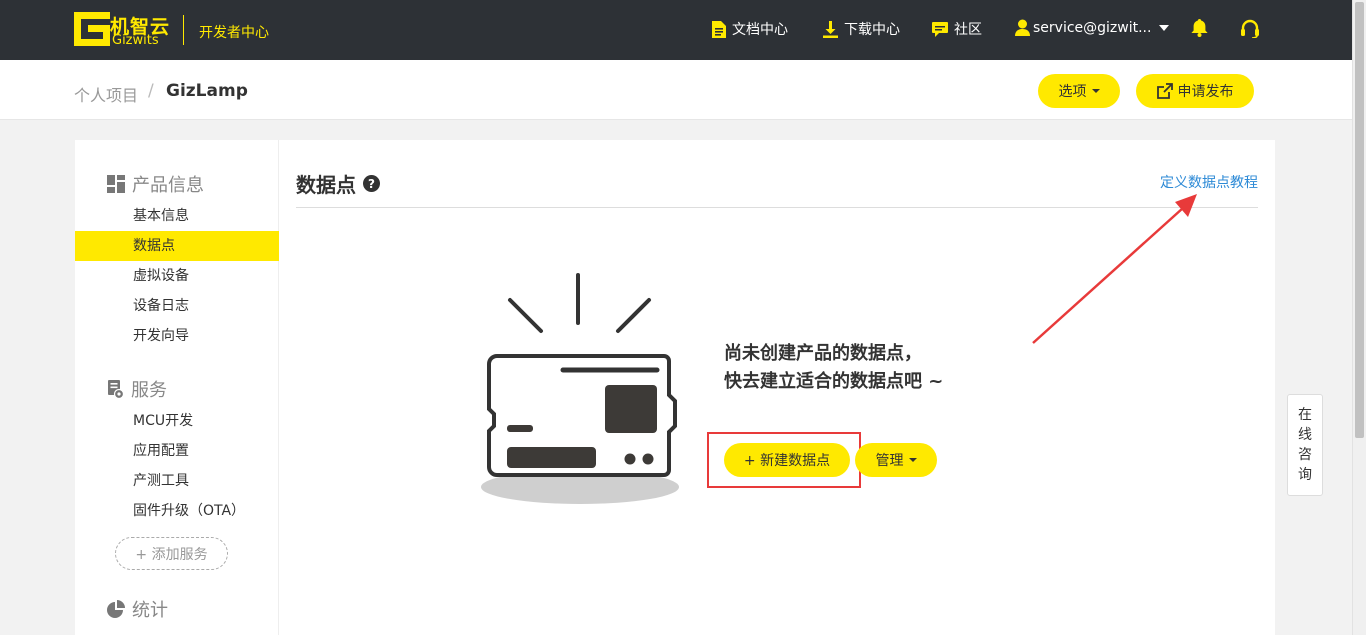  I want to click on sidebar-item-device-log: 设备日志, so click(177, 306).